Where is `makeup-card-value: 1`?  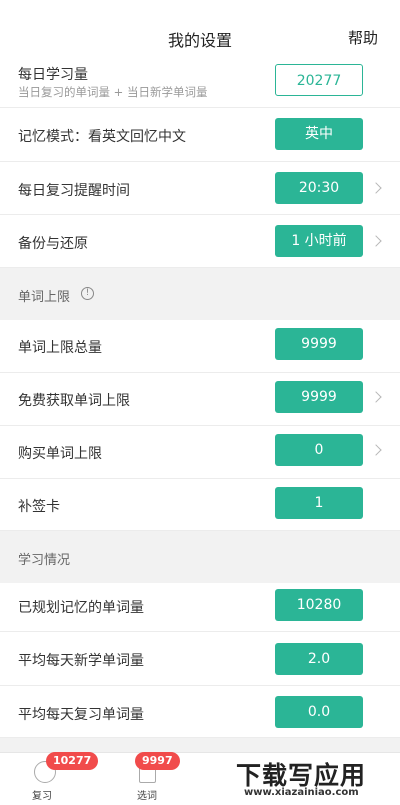 makeup-card-value: 1 is located at coordinates (319, 503).